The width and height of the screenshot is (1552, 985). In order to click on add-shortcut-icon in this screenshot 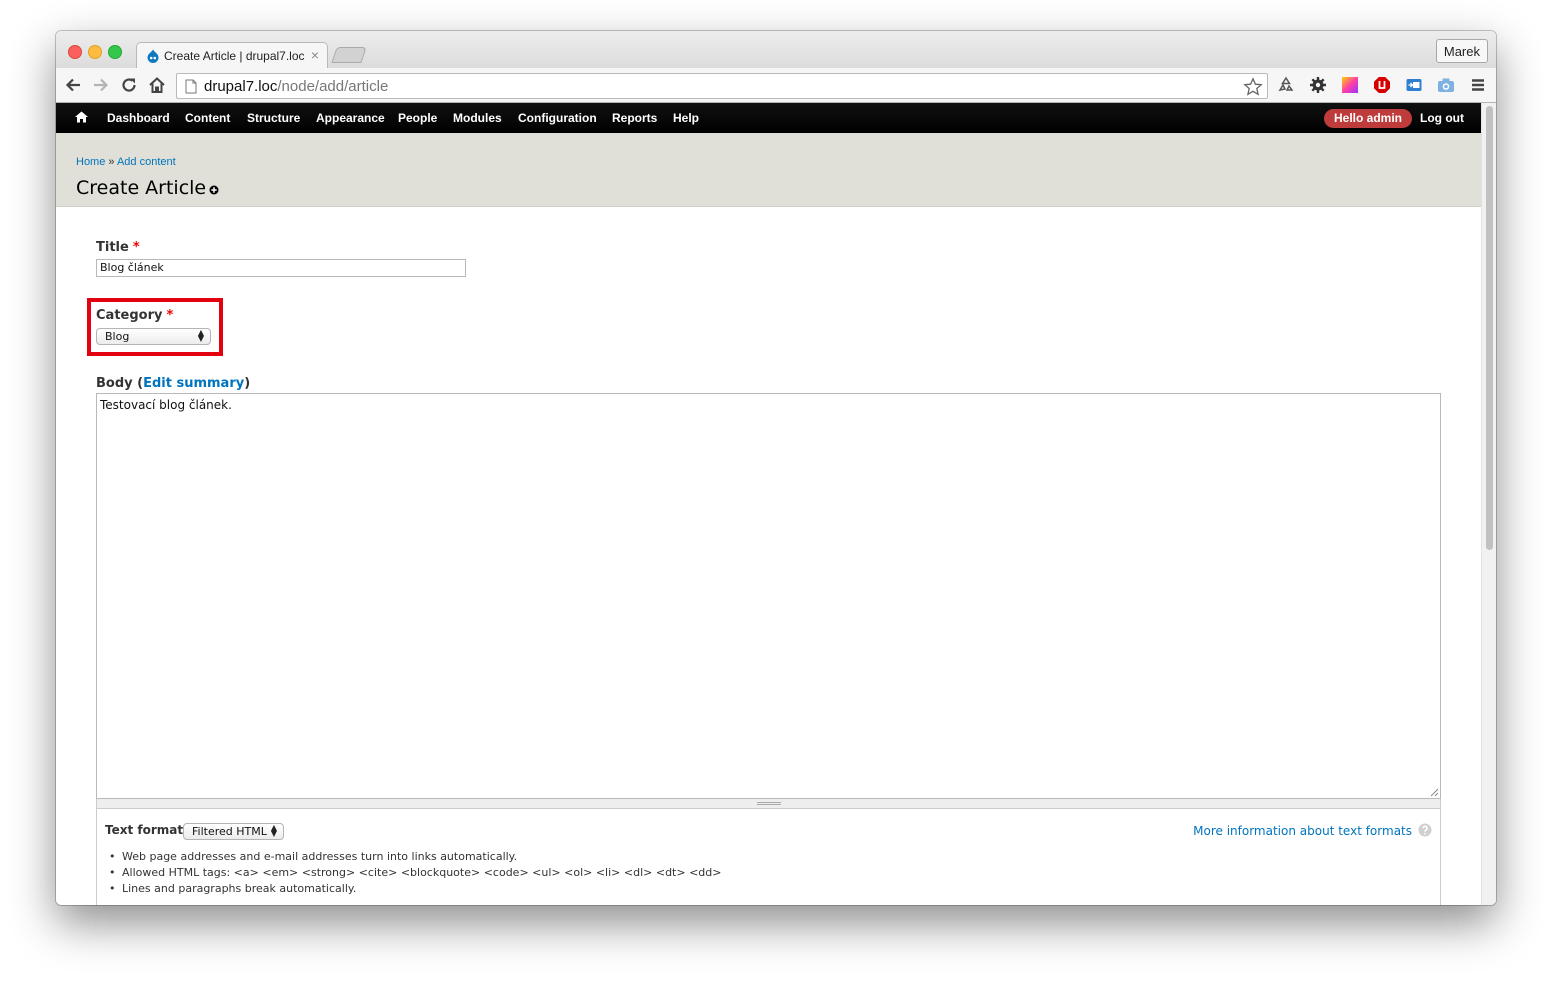, I will do `click(214, 190)`.